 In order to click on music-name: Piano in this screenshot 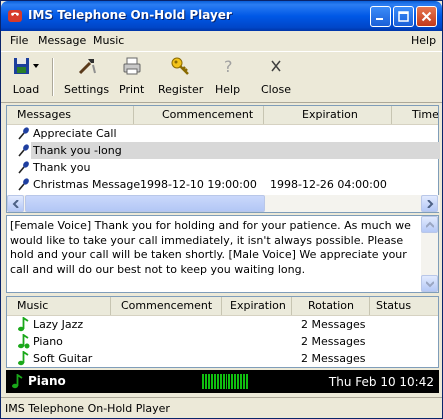, I will do `click(48, 341)`.